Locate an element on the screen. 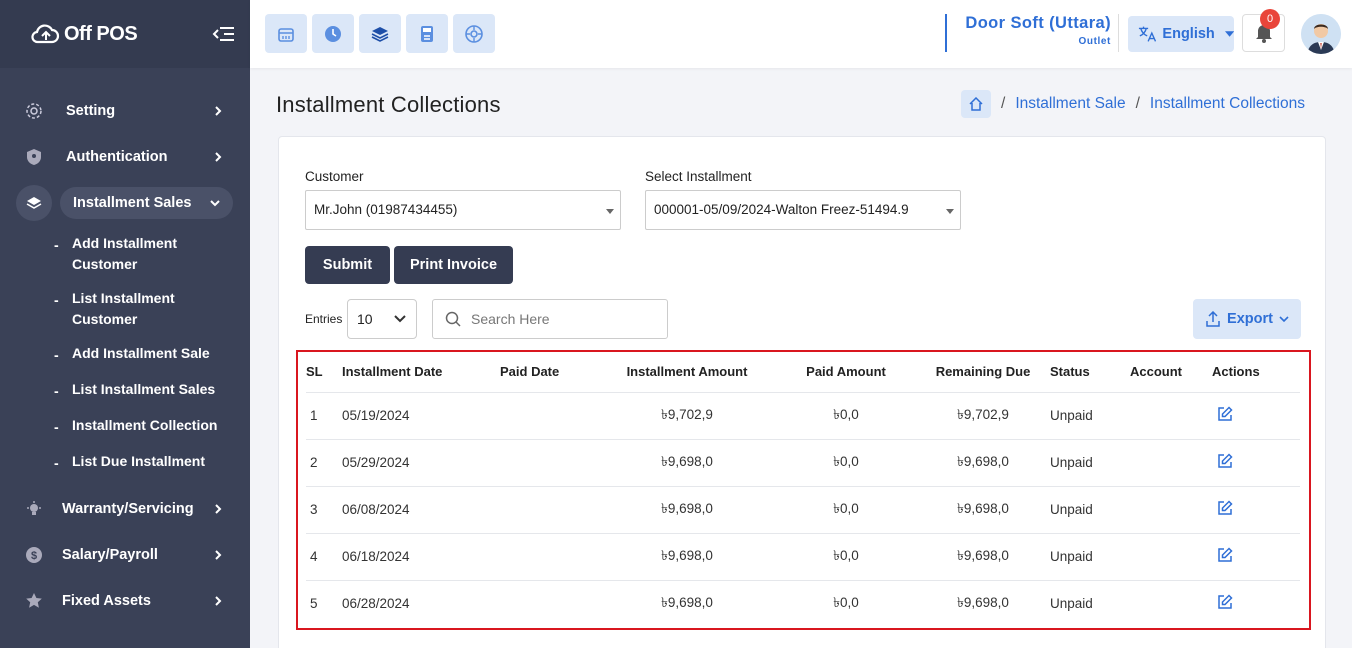  sidebar-item-label: Installment Sales is located at coordinates (132, 203).